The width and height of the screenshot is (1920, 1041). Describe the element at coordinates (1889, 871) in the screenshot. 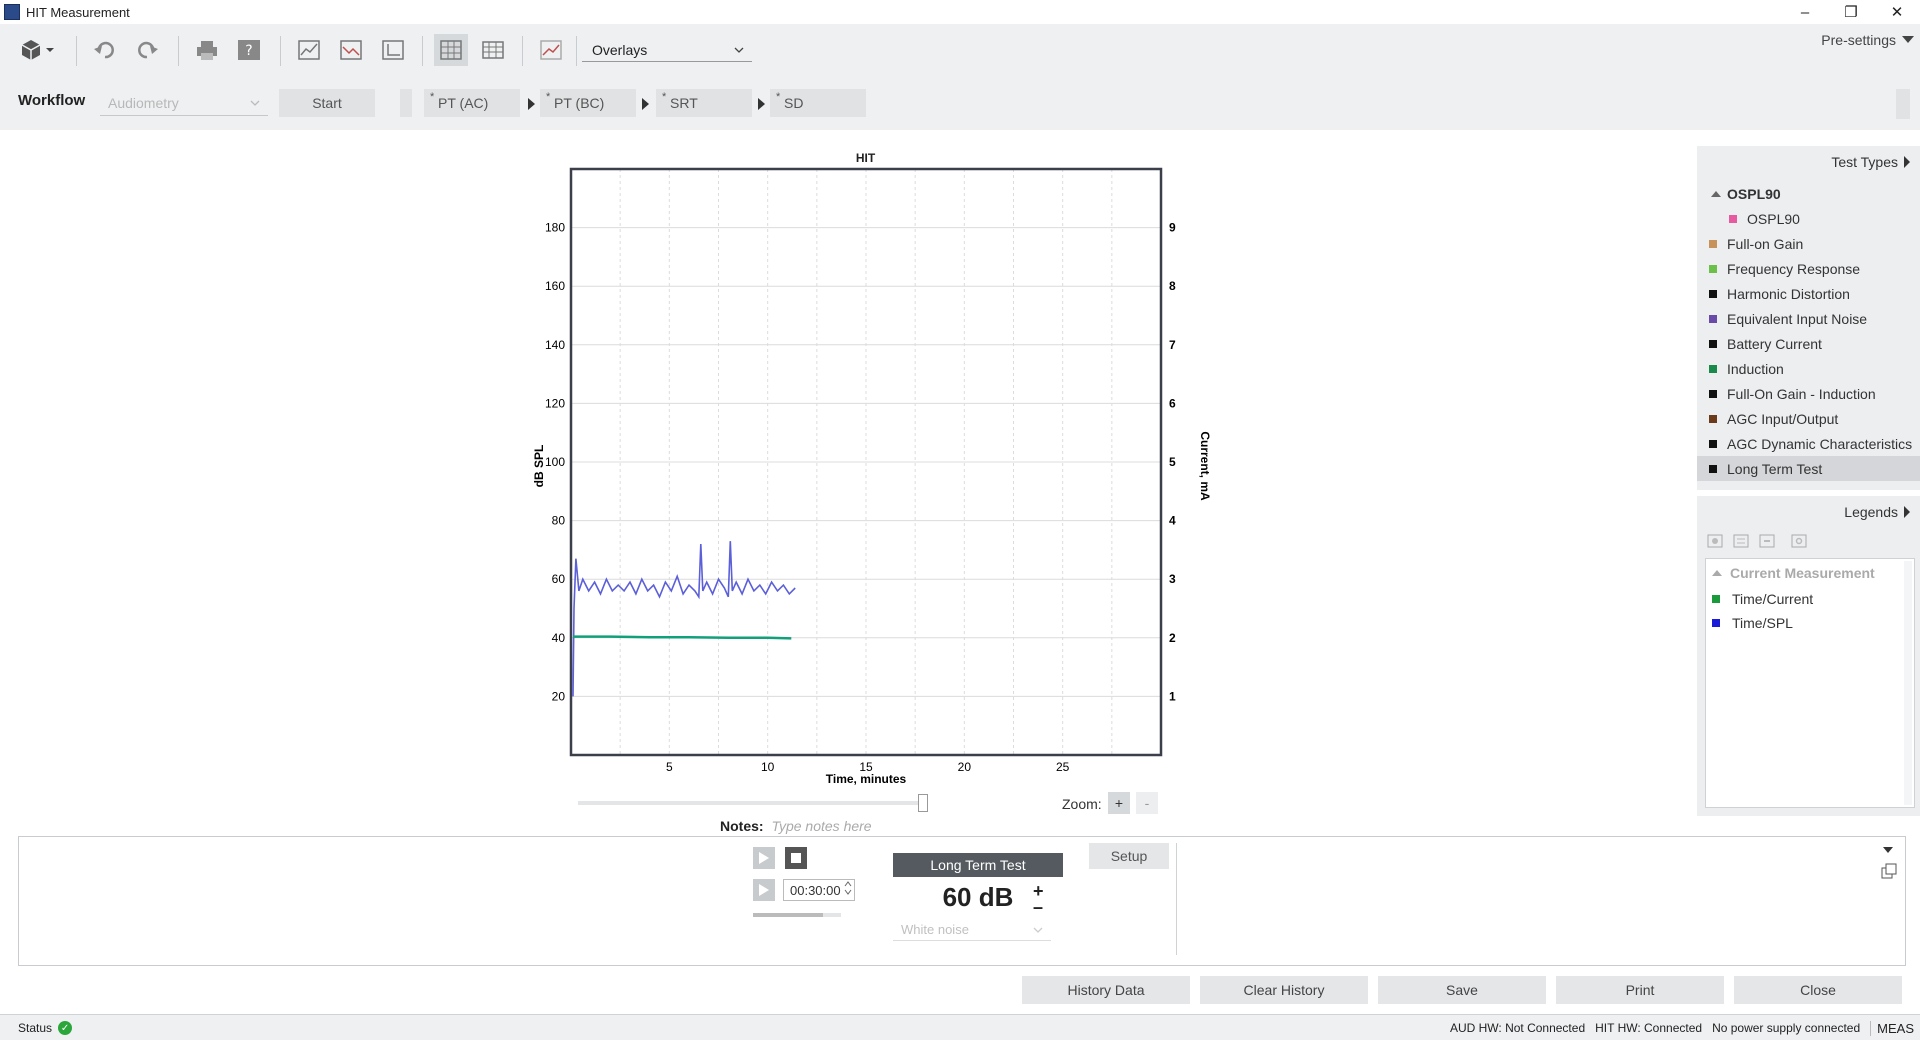

I see `popout-window-icon` at that location.